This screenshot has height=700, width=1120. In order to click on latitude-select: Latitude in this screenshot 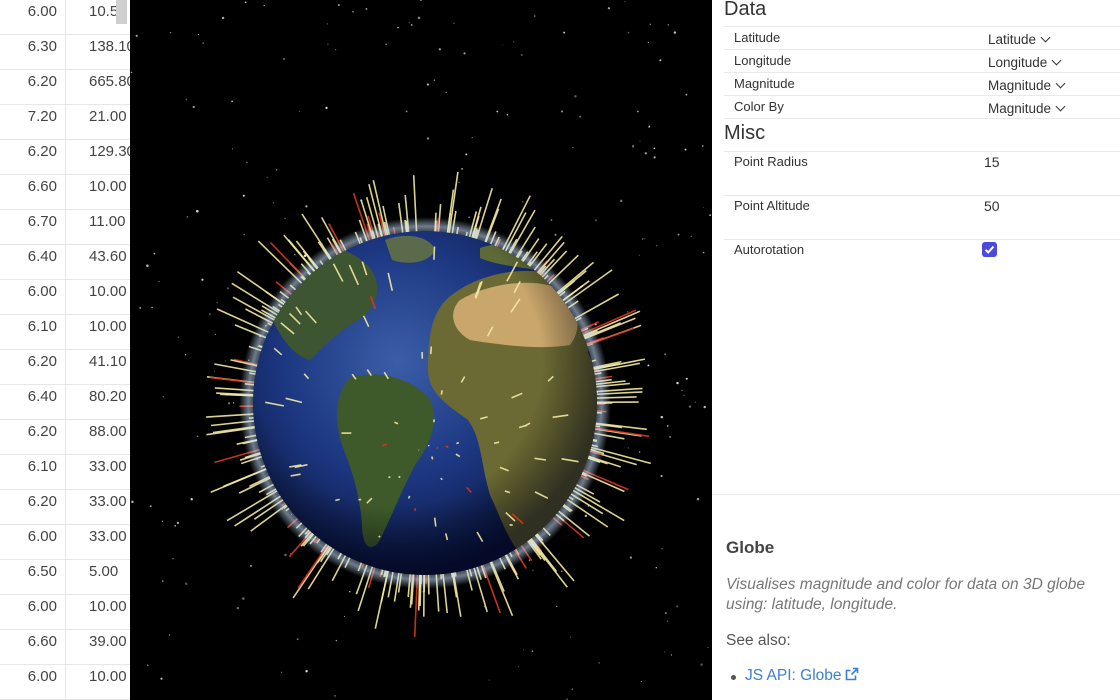, I will do `click(1019, 39)`.